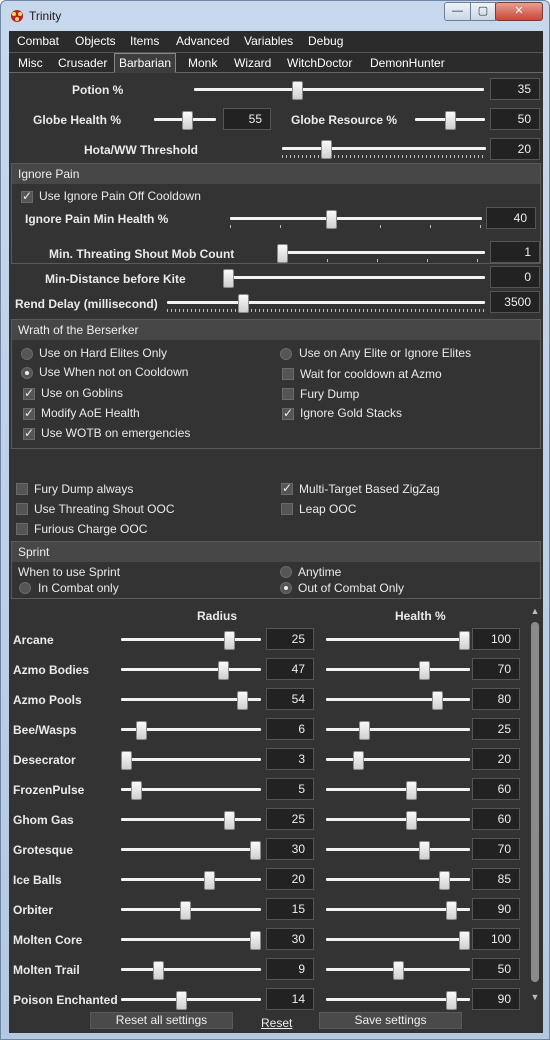  Describe the element at coordinates (286, 572) in the screenshot. I see `sprint-anytime-radio` at that location.